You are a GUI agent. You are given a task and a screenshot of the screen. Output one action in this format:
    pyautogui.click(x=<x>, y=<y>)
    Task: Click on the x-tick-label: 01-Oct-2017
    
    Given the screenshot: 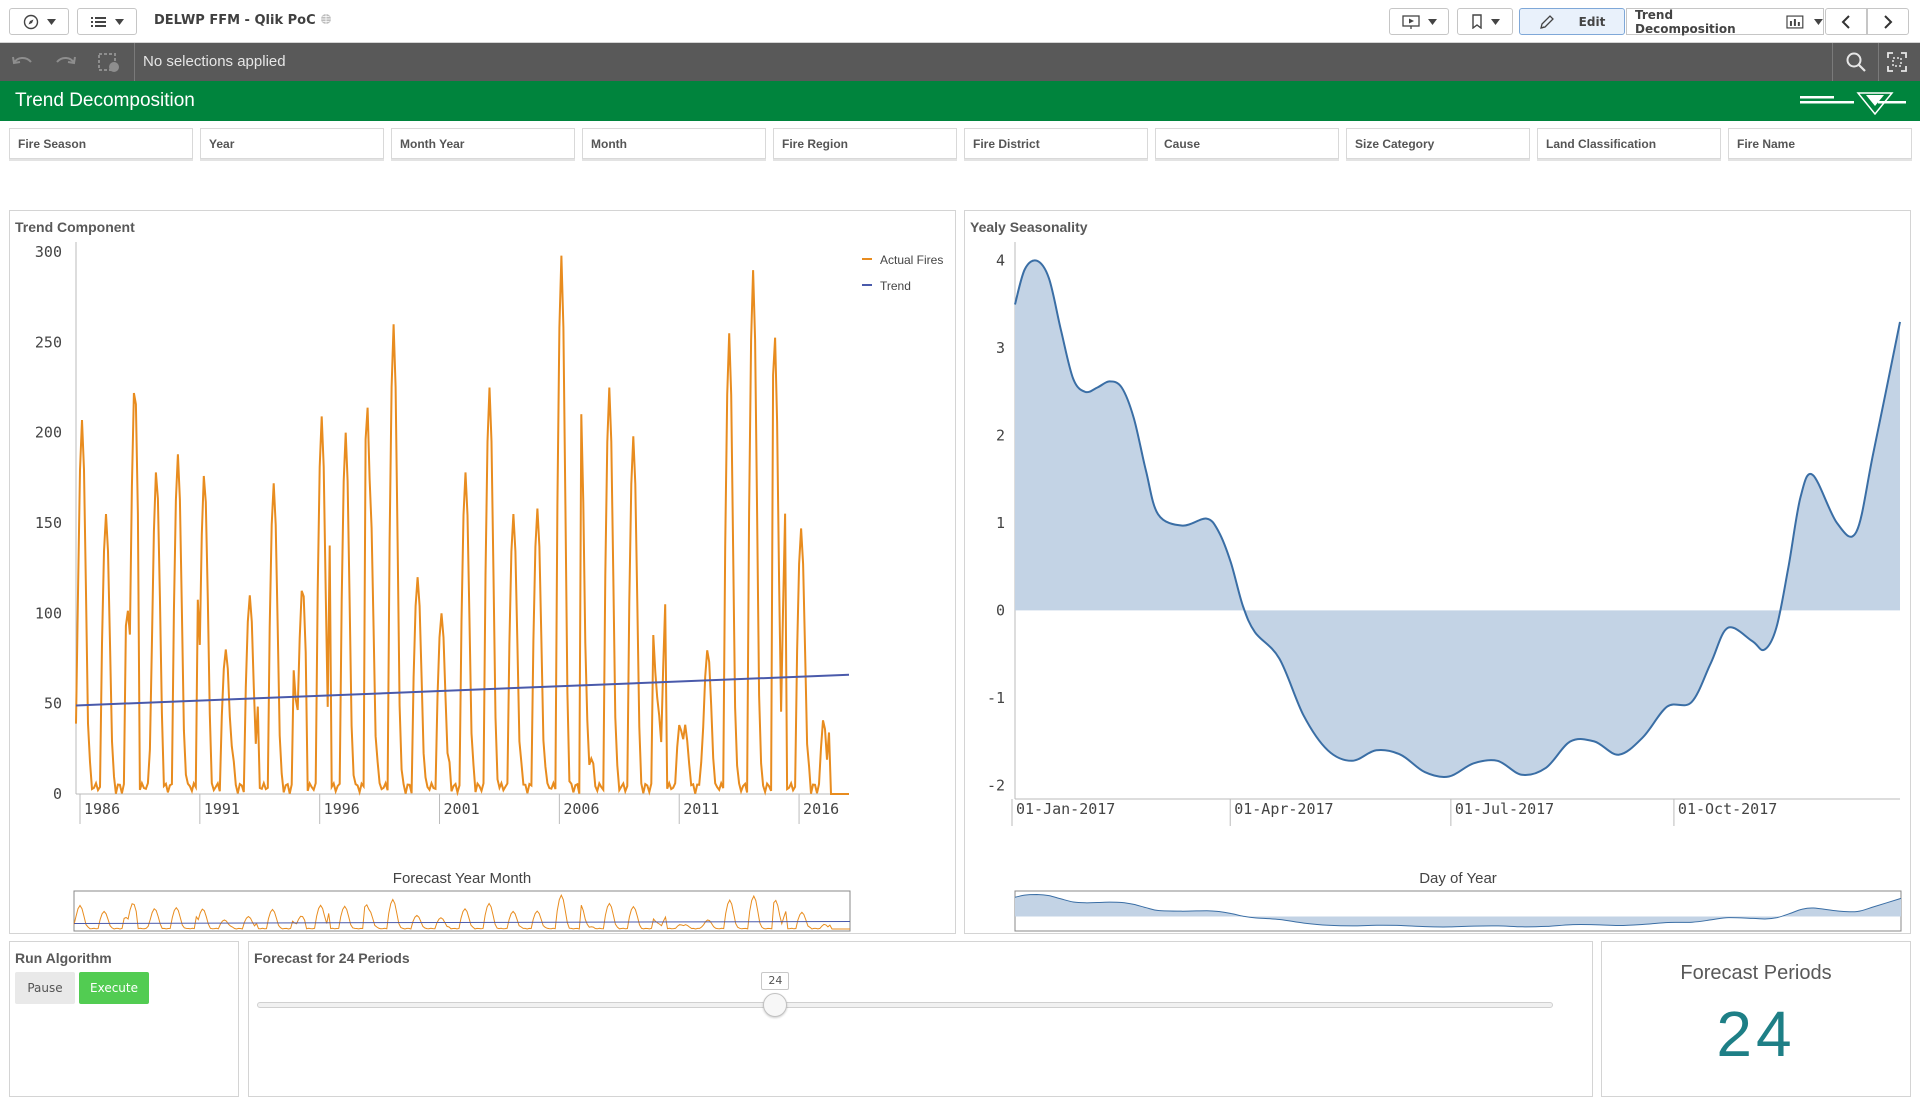 What is the action you would take?
    pyautogui.click(x=1727, y=809)
    